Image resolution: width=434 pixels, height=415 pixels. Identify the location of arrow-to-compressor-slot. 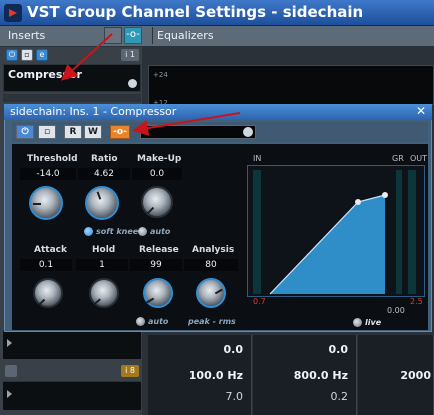
(87, 57).